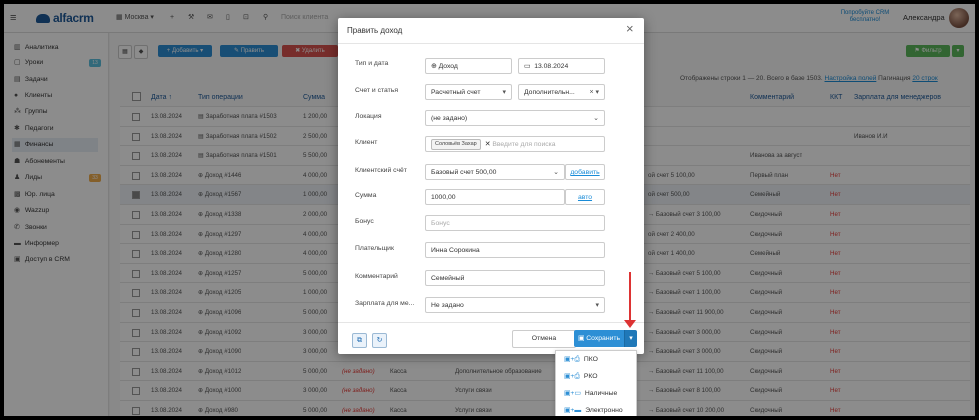 This screenshot has width=979, height=420. Describe the element at coordinates (630, 324) in the screenshot. I see `annotation-arrow-head` at that location.